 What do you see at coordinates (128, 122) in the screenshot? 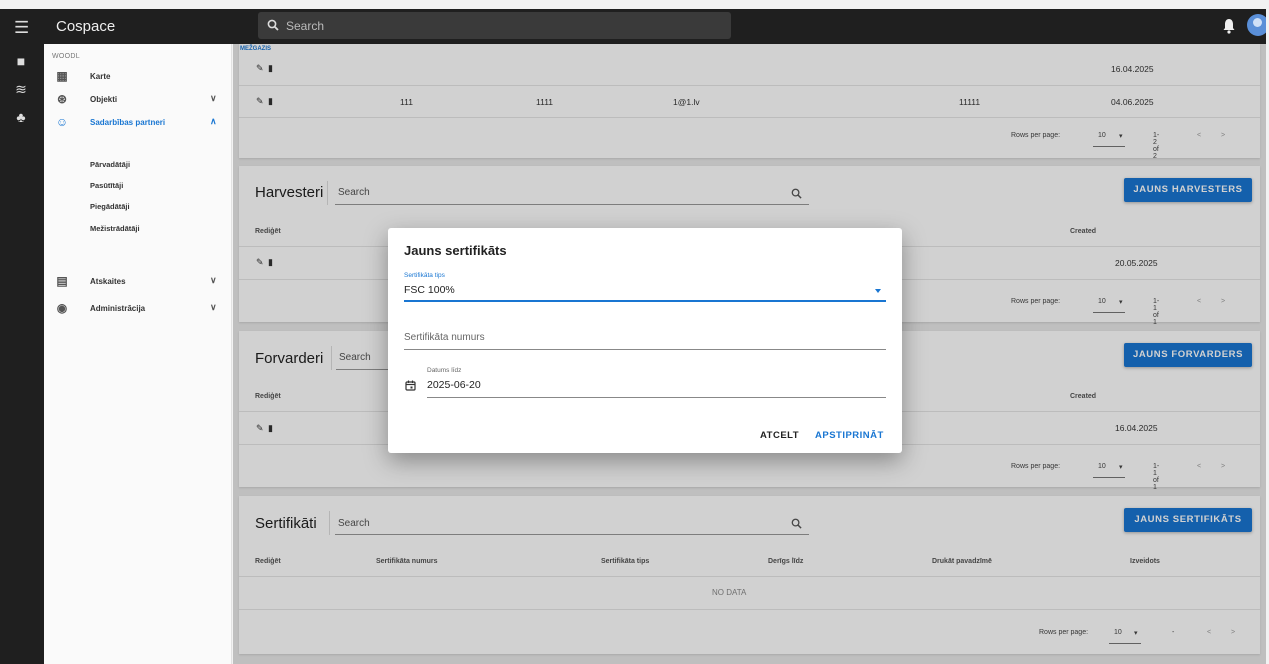
I see `nav-item-label: Sadarbības partneri` at bounding box center [128, 122].